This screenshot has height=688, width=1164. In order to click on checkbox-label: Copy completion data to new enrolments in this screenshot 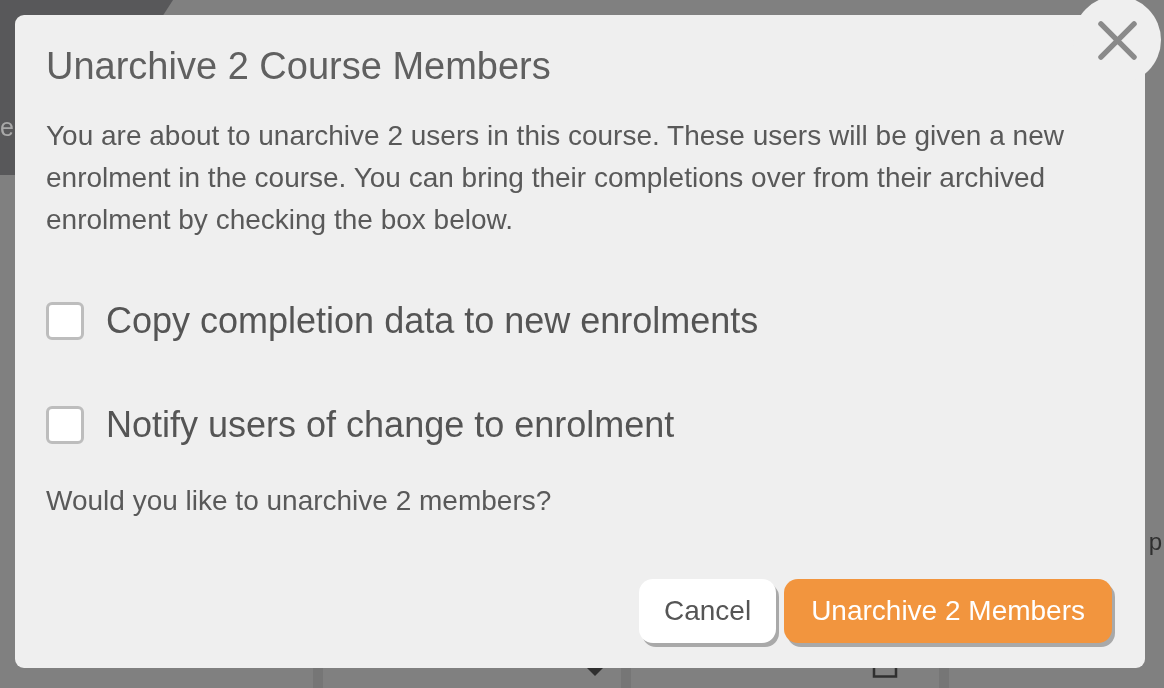, I will do `click(432, 321)`.